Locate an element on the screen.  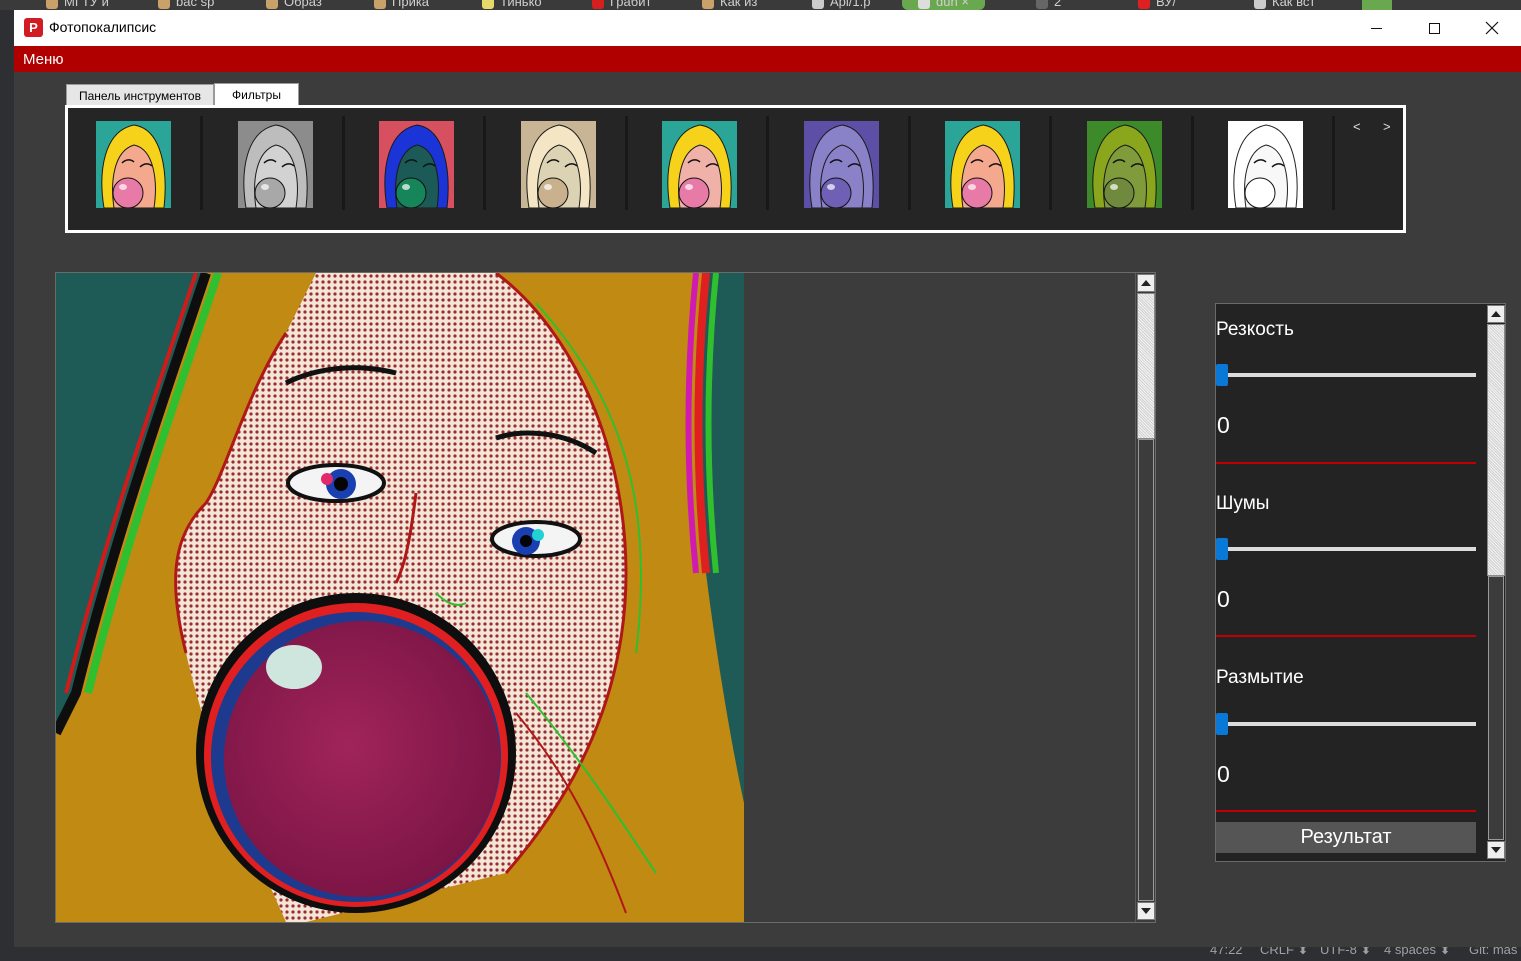
filter-thumbnail-sepia is located at coordinates (558, 164).